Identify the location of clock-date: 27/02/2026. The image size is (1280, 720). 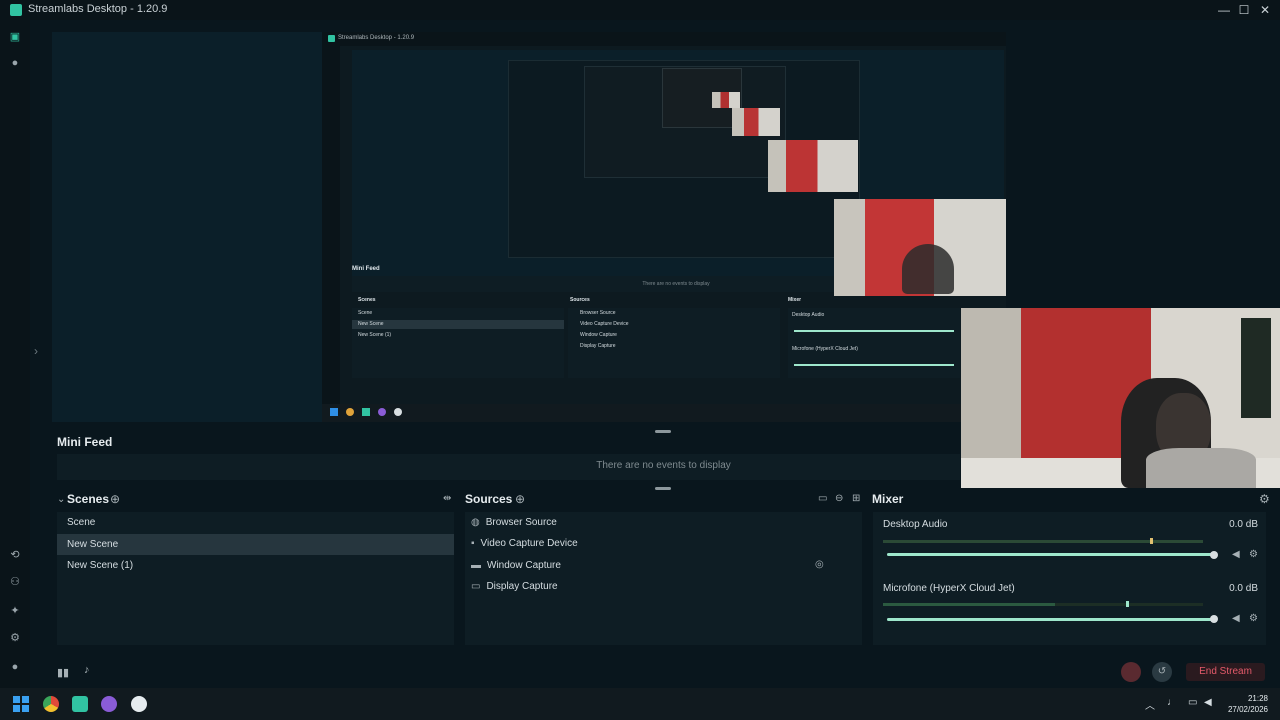
(1246, 709).